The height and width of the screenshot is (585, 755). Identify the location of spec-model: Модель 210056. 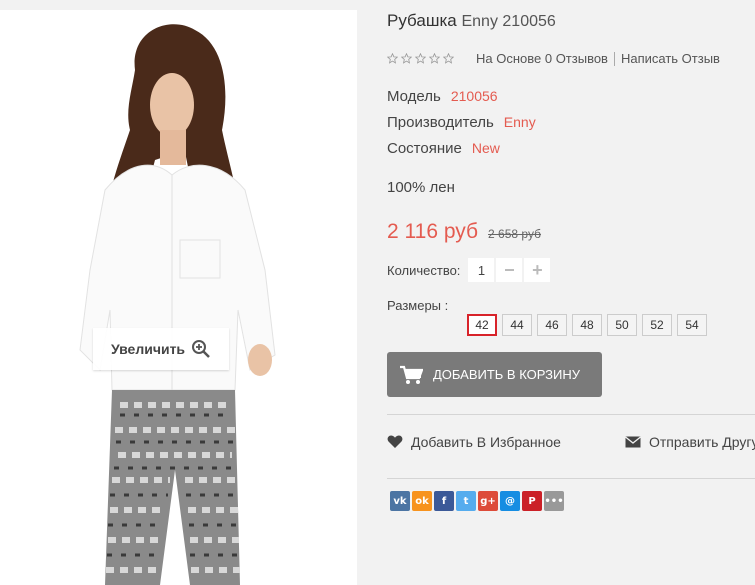
(442, 96).